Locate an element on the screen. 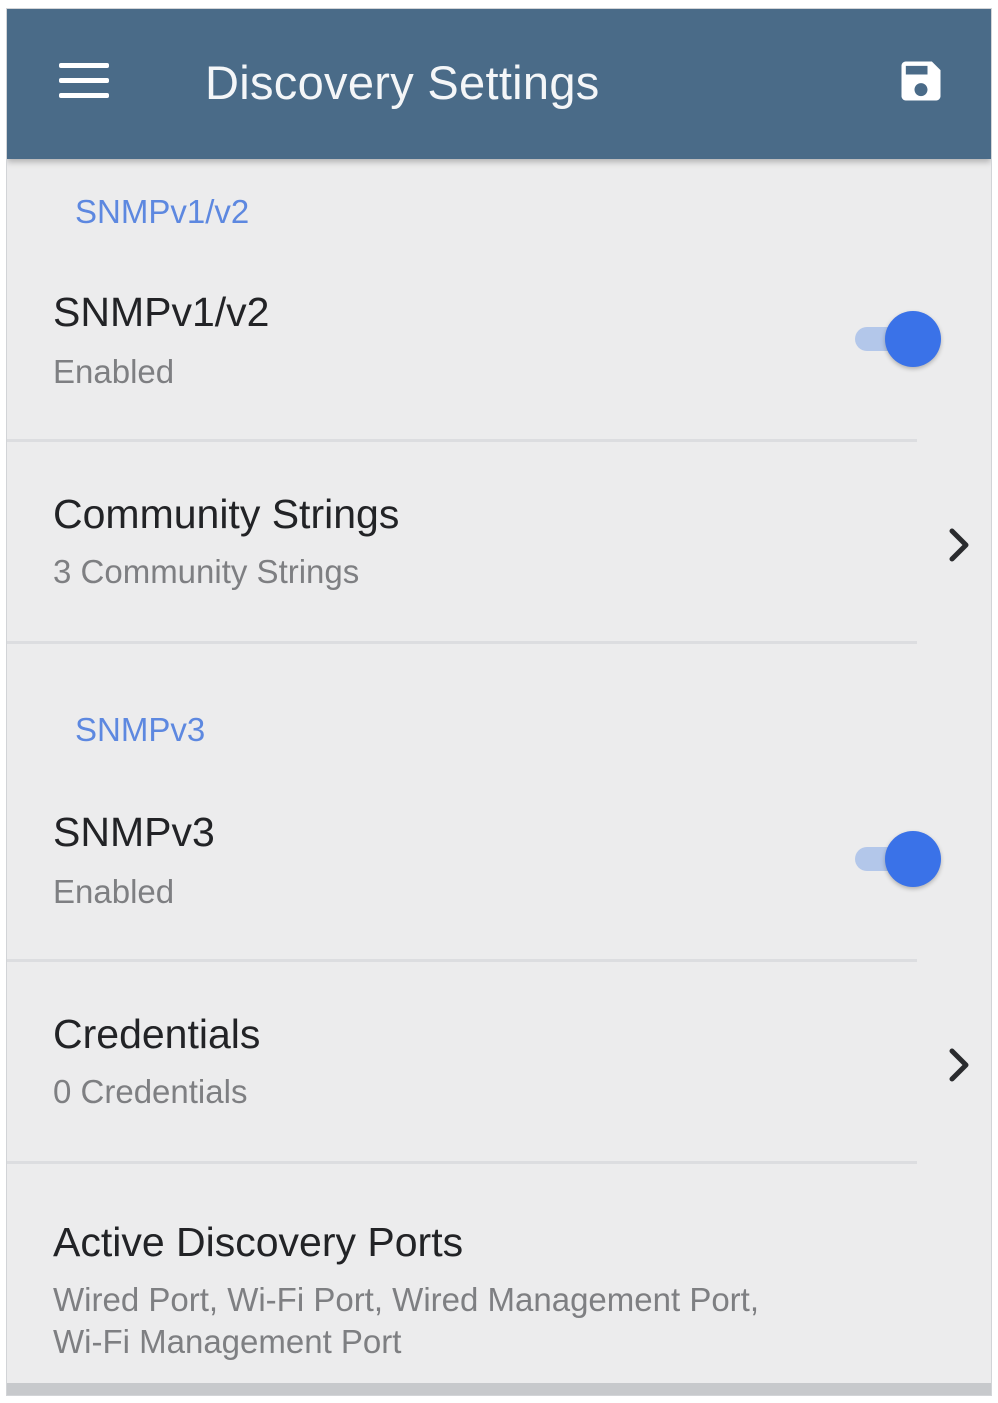 The width and height of the screenshot is (998, 1403). snmpv1-v2-toggle-switch is located at coordinates (900, 339).